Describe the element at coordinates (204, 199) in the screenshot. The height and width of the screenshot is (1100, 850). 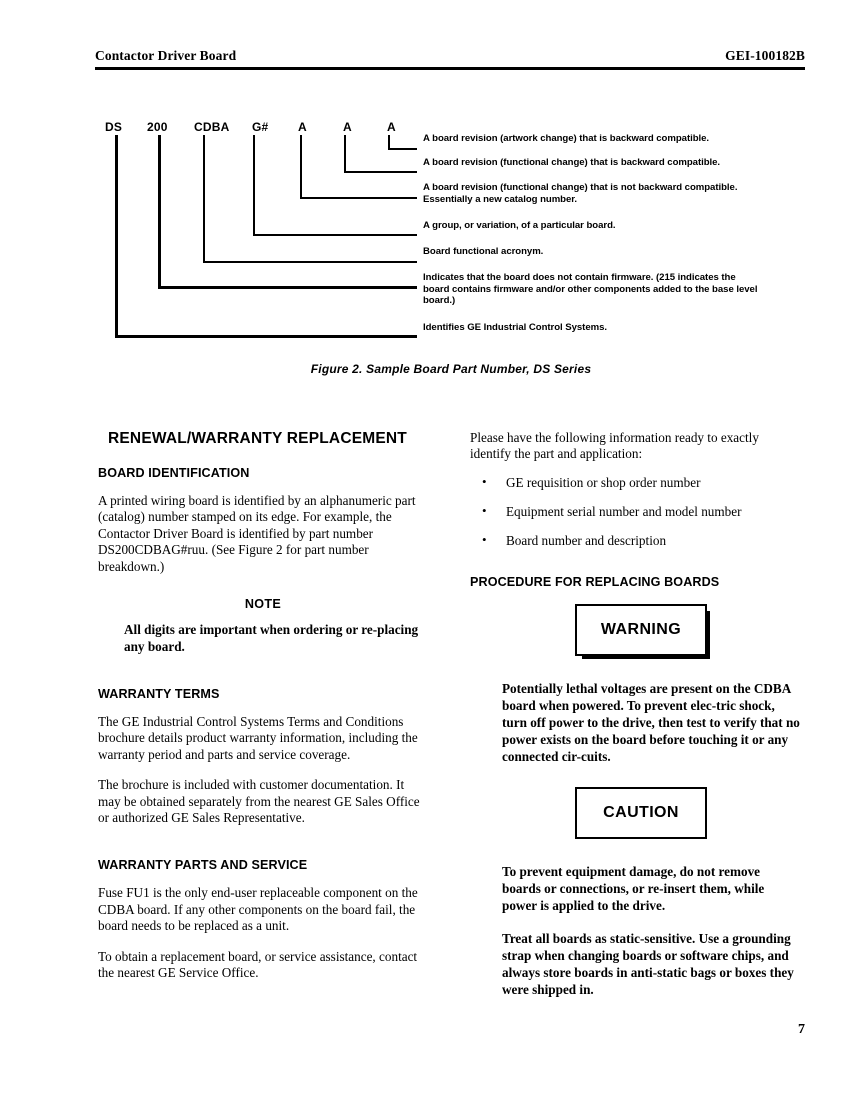
I see `leader-vertical-cdba` at that location.